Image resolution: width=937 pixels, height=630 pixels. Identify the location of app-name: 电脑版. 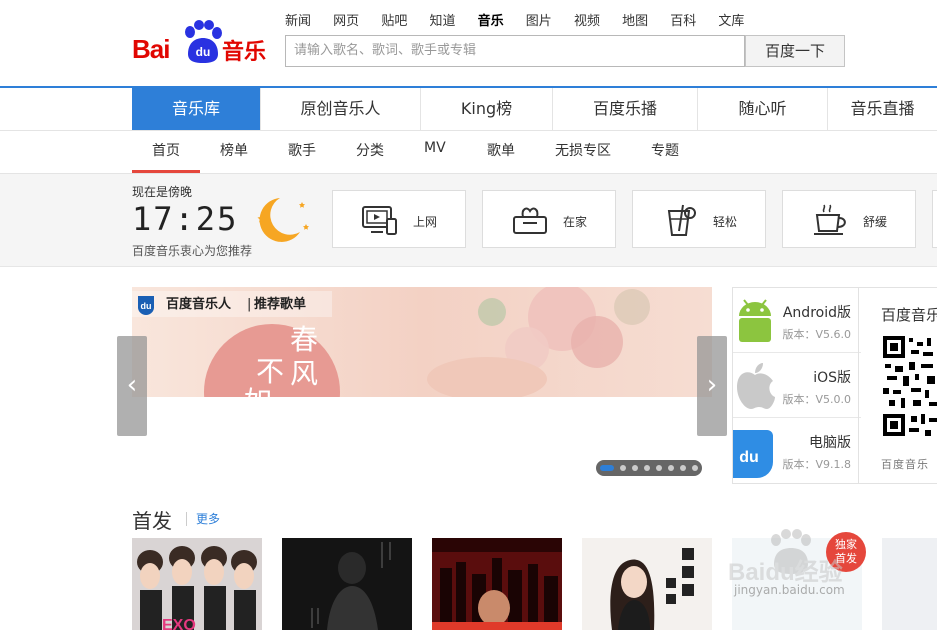
(830, 443).